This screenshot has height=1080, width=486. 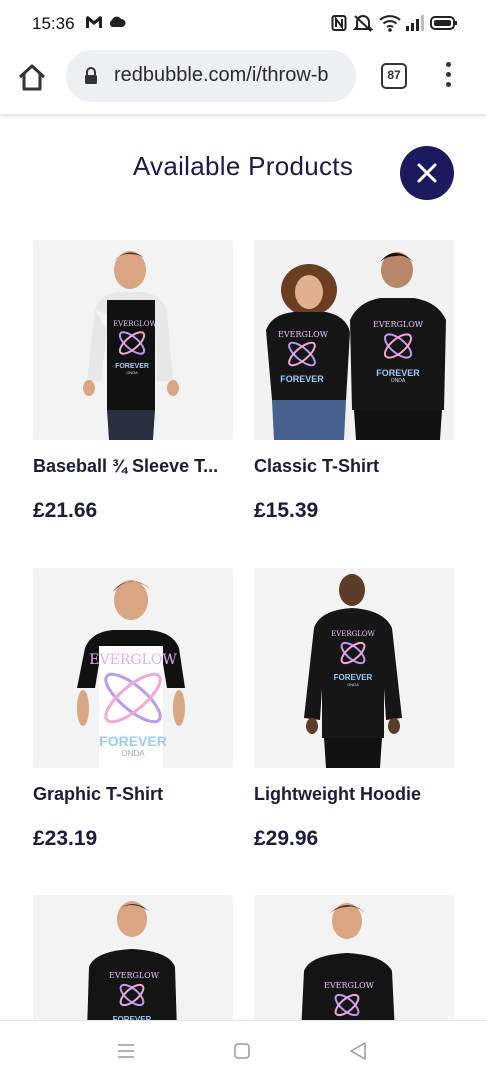 What do you see at coordinates (286, 510) in the screenshot?
I see `product-price: £15.39` at bounding box center [286, 510].